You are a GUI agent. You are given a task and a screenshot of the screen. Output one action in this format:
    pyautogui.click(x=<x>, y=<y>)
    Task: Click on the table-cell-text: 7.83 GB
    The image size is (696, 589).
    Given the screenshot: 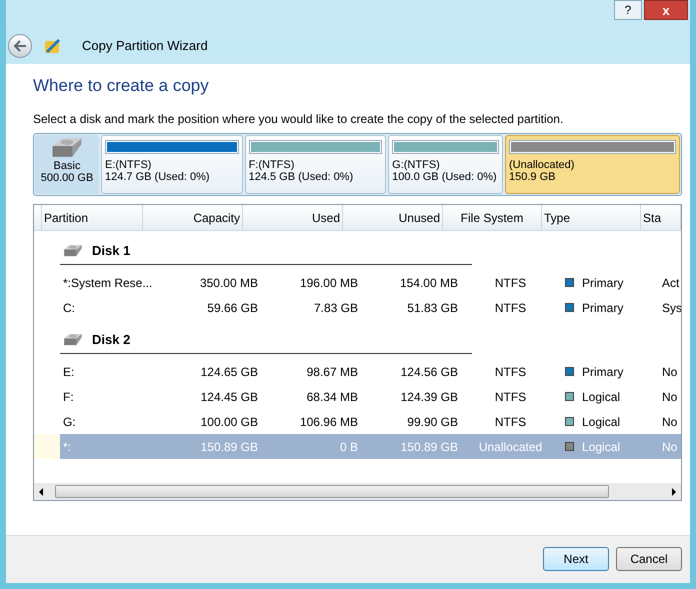 What is the action you would take?
    pyautogui.click(x=336, y=308)
    